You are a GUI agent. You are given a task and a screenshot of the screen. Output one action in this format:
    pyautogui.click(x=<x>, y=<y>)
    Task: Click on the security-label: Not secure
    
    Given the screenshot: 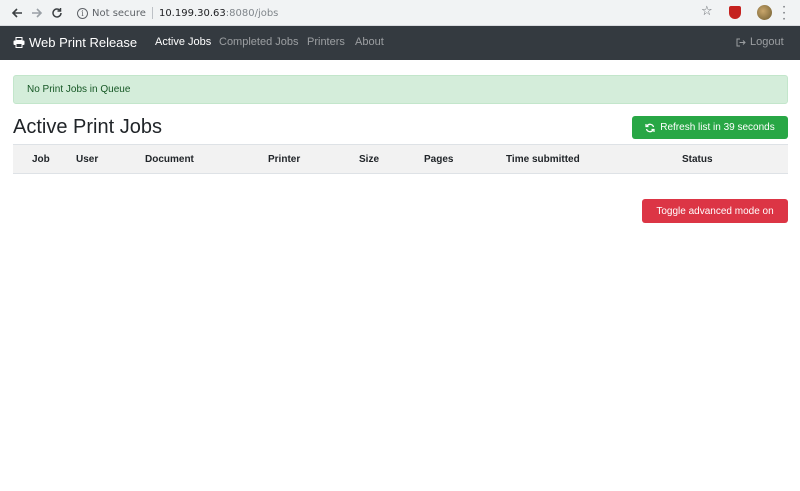 What is the action you would take?
    pyautogui.click(x=119, y=13)
    